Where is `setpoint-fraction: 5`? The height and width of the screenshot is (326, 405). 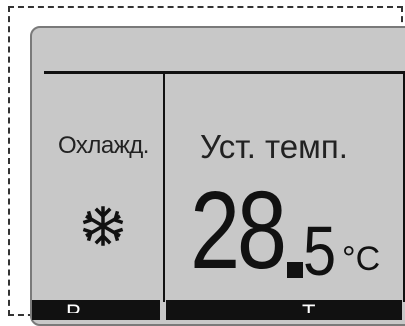 setpoint-fraction: 5 is located at coordinates (320, 251).